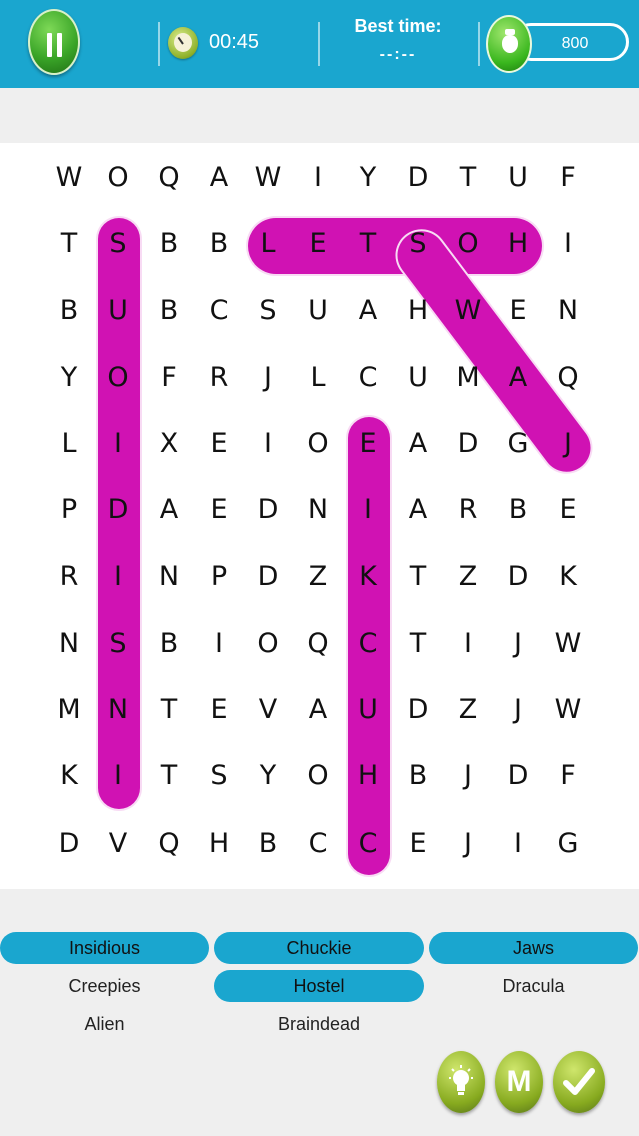 Image resolution: width=639 pixels, height=1136 pixels. I want to click on money-bag-icon, so click(509, 44).